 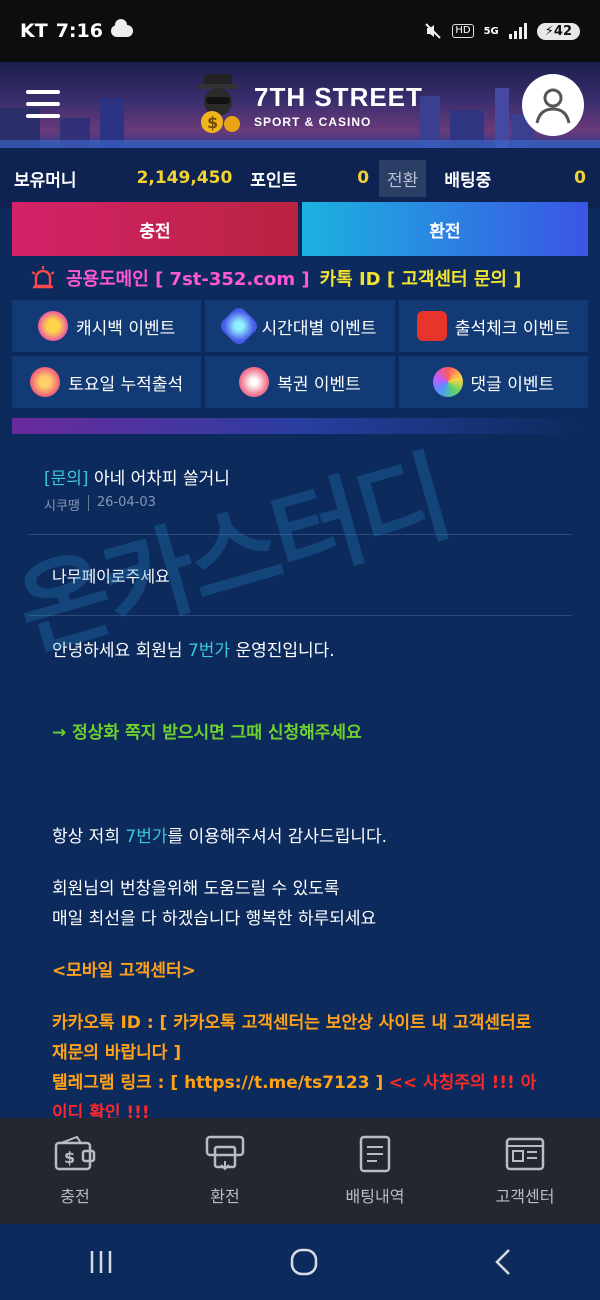 I want to click on divider-glow, so click(x=300, y=426).